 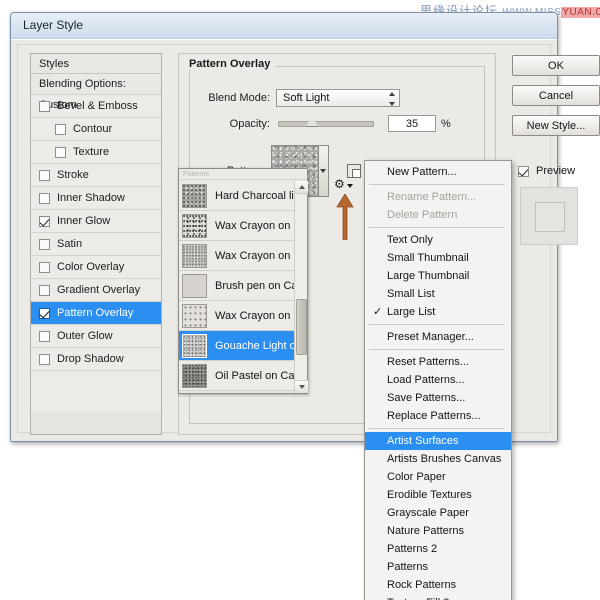 What do you see at coordinates (85, 335) in the screenshot?
I see `sidebar-item-label: Outer Glow` at bounding box center [85, 335].